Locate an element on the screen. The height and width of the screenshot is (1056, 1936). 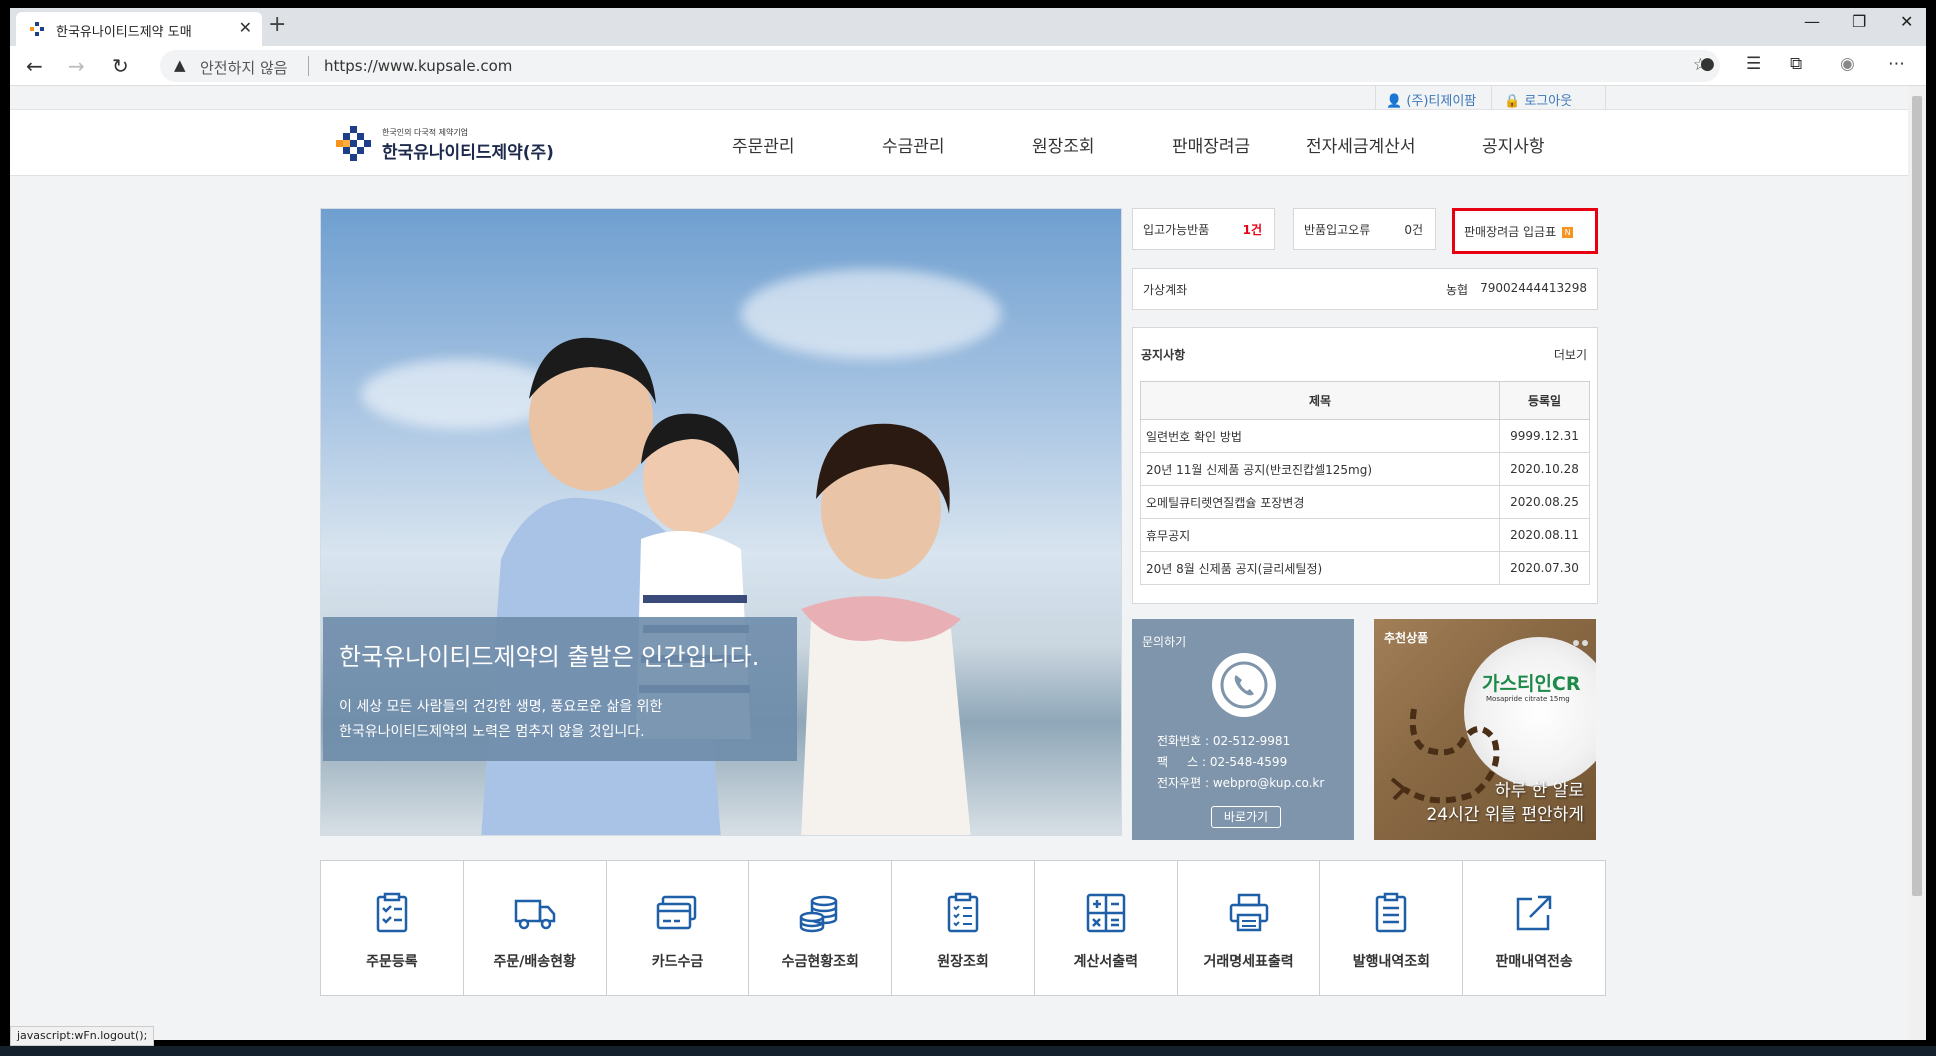
utility-divider is located at coordinates (1491, 98).